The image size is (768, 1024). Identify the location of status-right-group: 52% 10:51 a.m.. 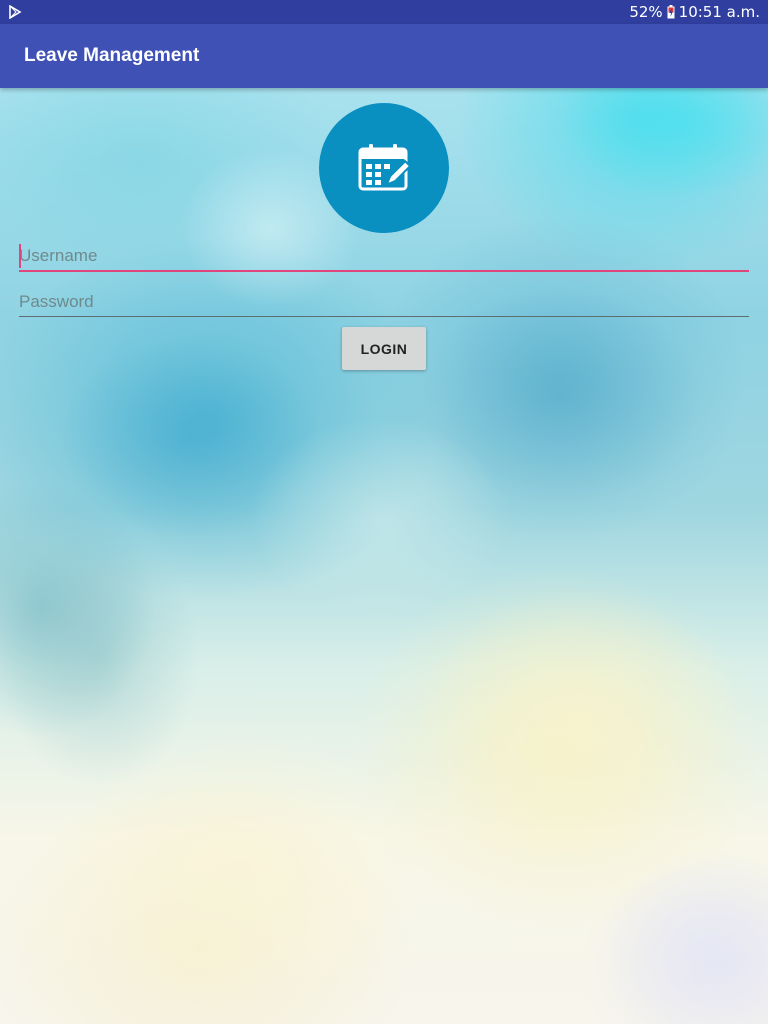
(694, 12).